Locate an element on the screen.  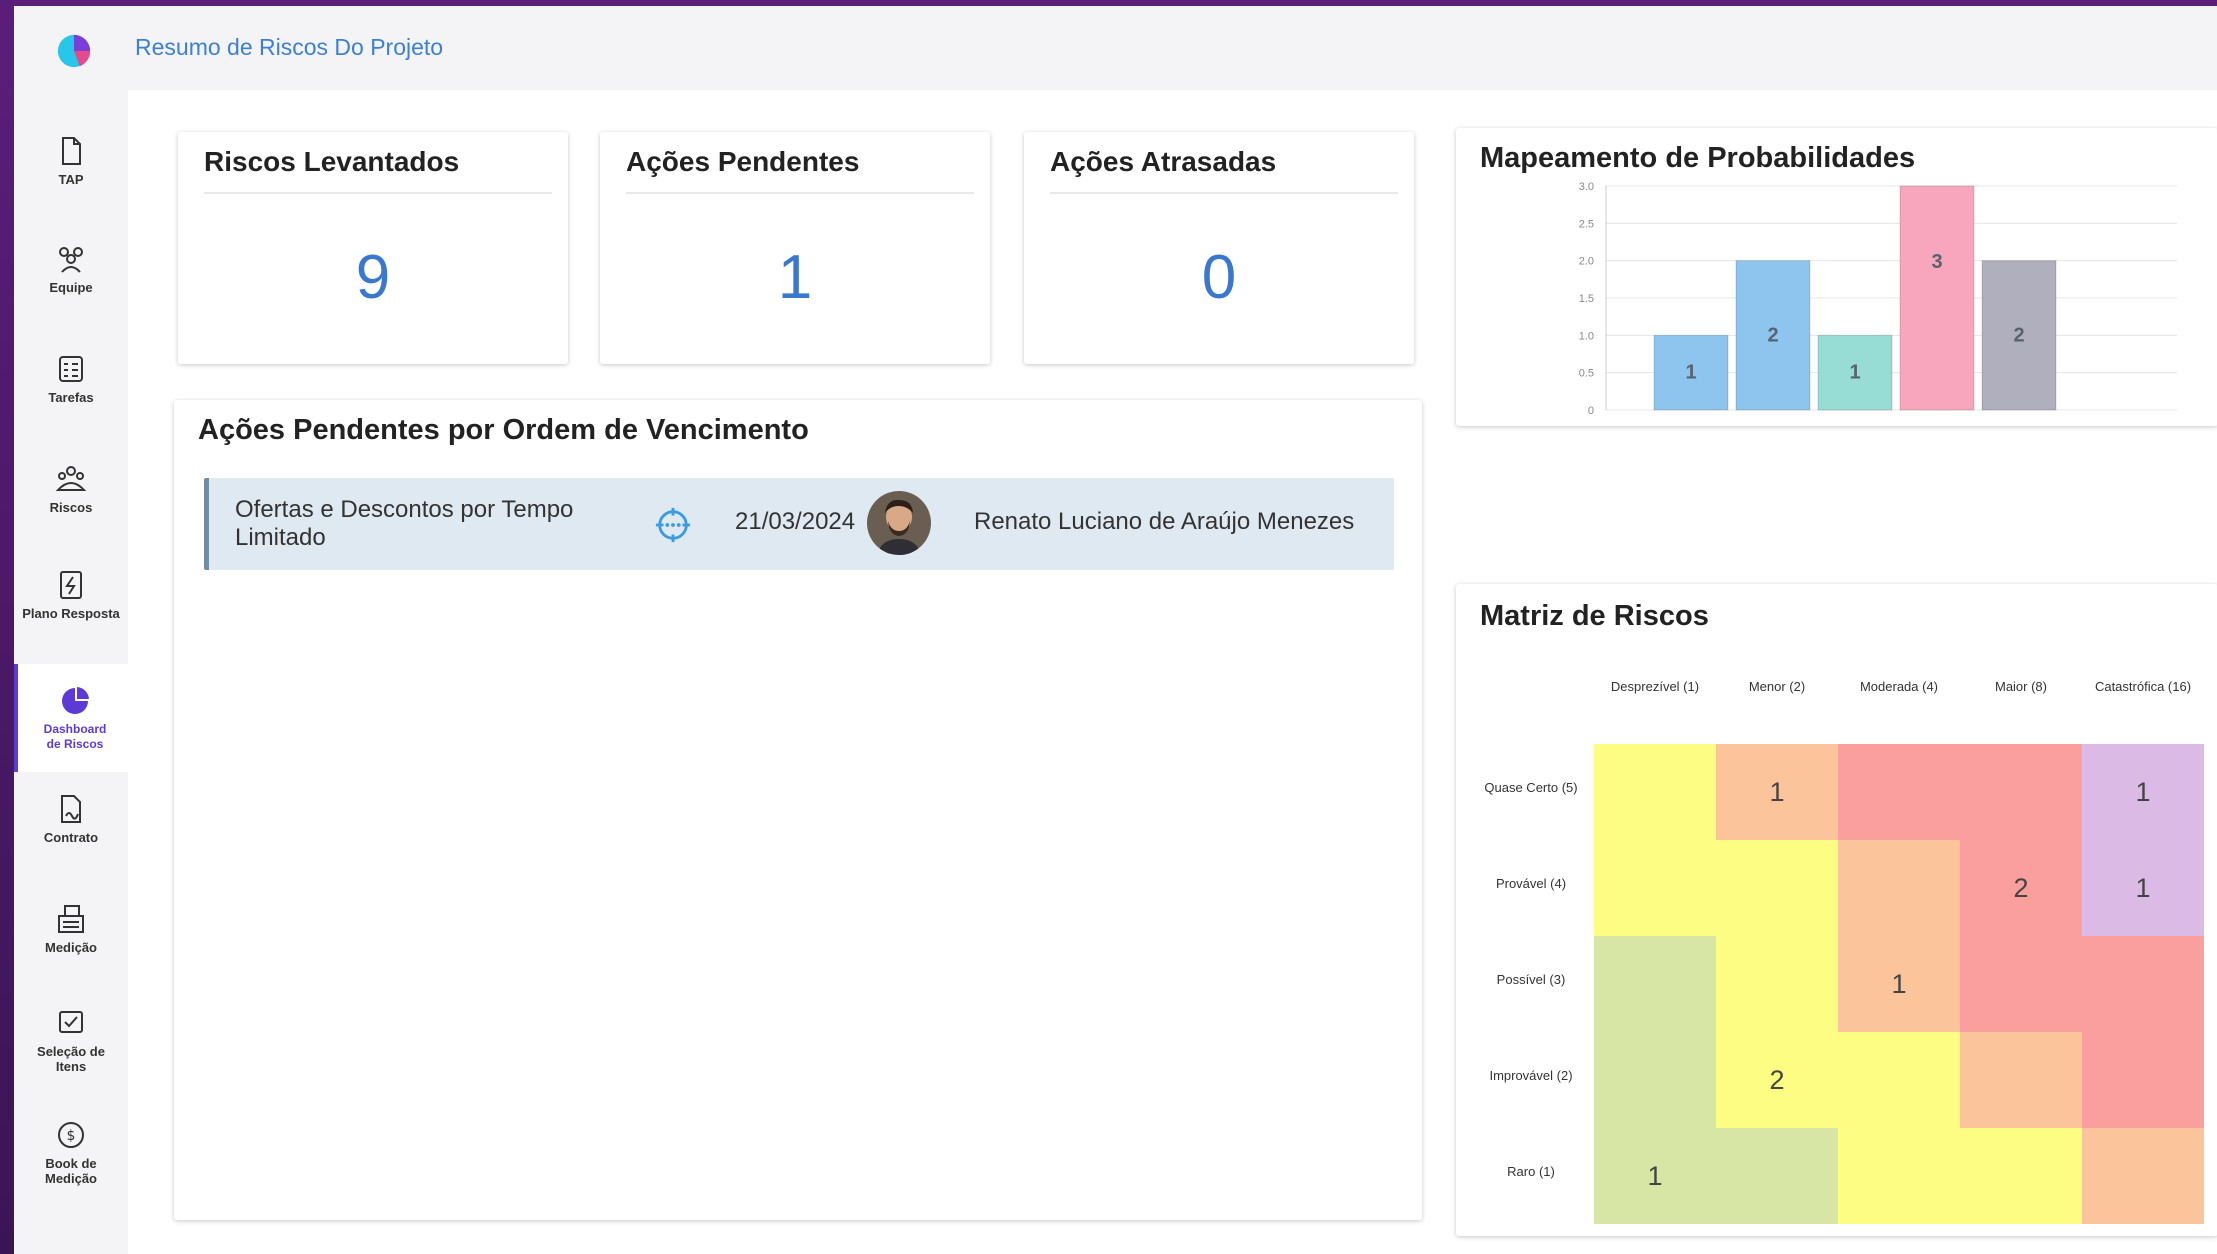
matrix-column-header: Maior (8) is located at coordinates (2020, 686).